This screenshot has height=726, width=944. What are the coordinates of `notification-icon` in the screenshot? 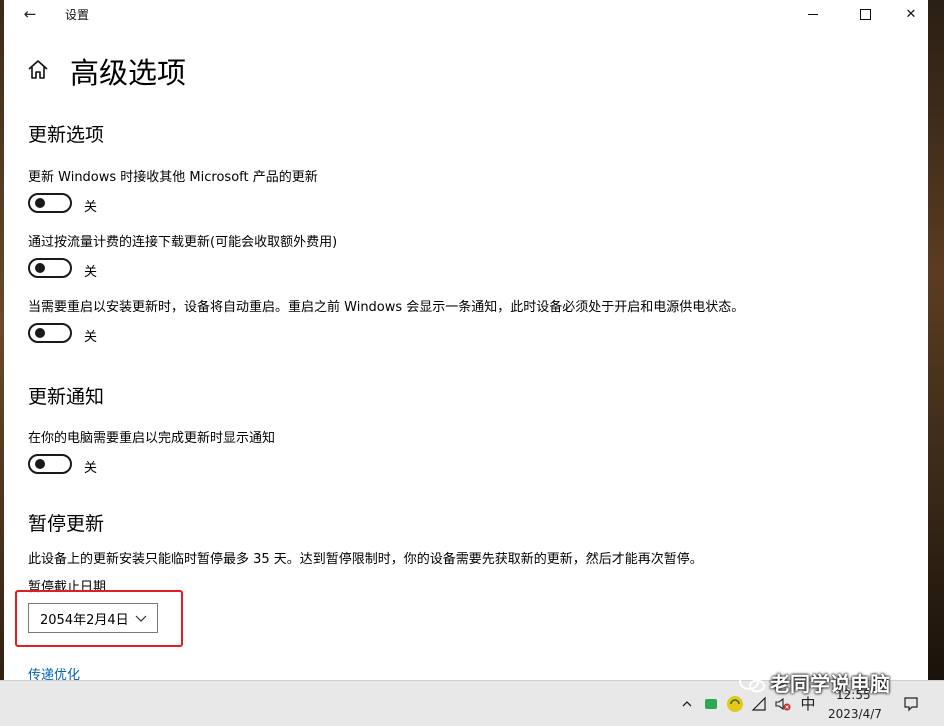 It's located at (911, 703).